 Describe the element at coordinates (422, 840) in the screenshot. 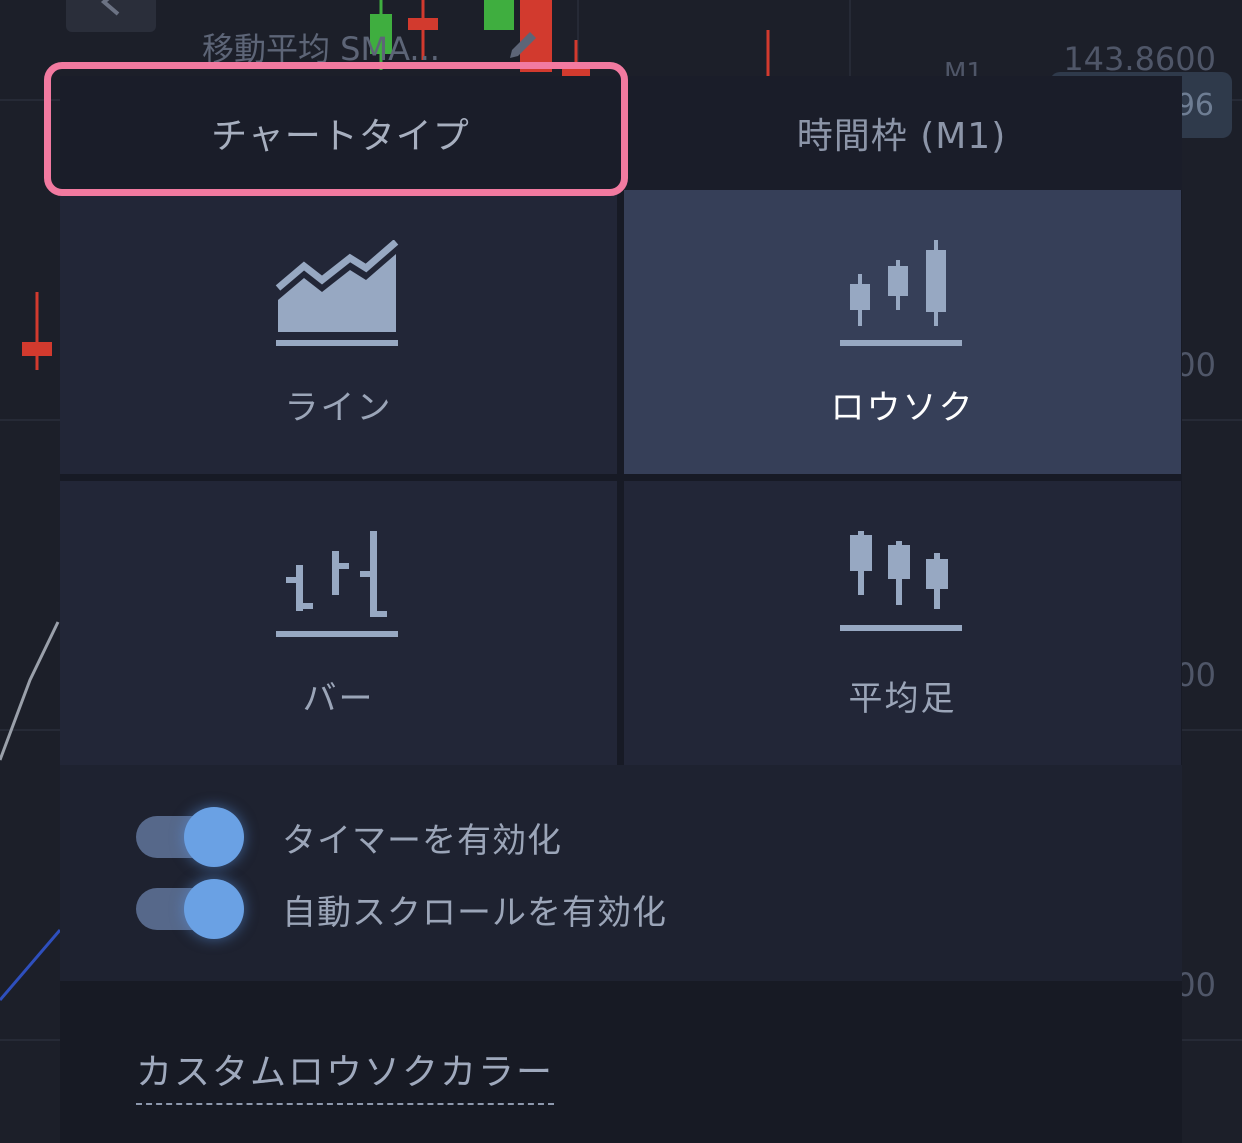

I see `timer-toggle-label: タイマーを有効化` at that location.